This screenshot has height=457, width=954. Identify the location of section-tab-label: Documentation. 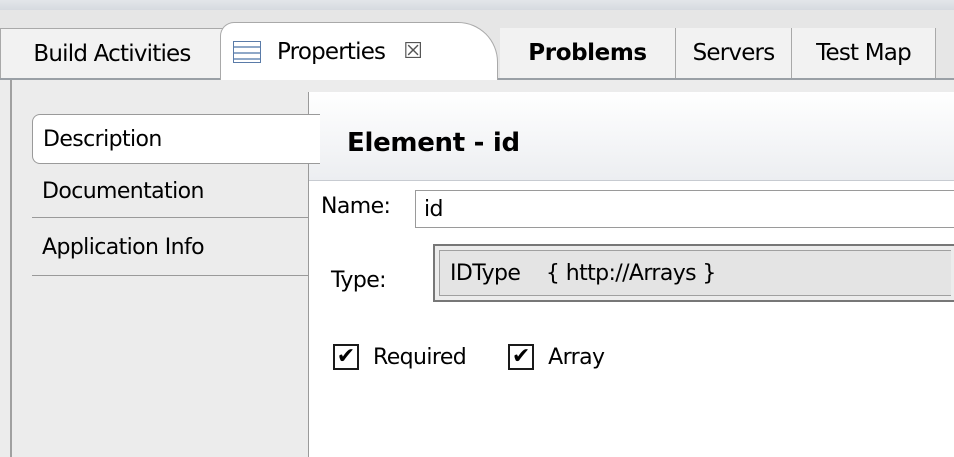
(123, 191).